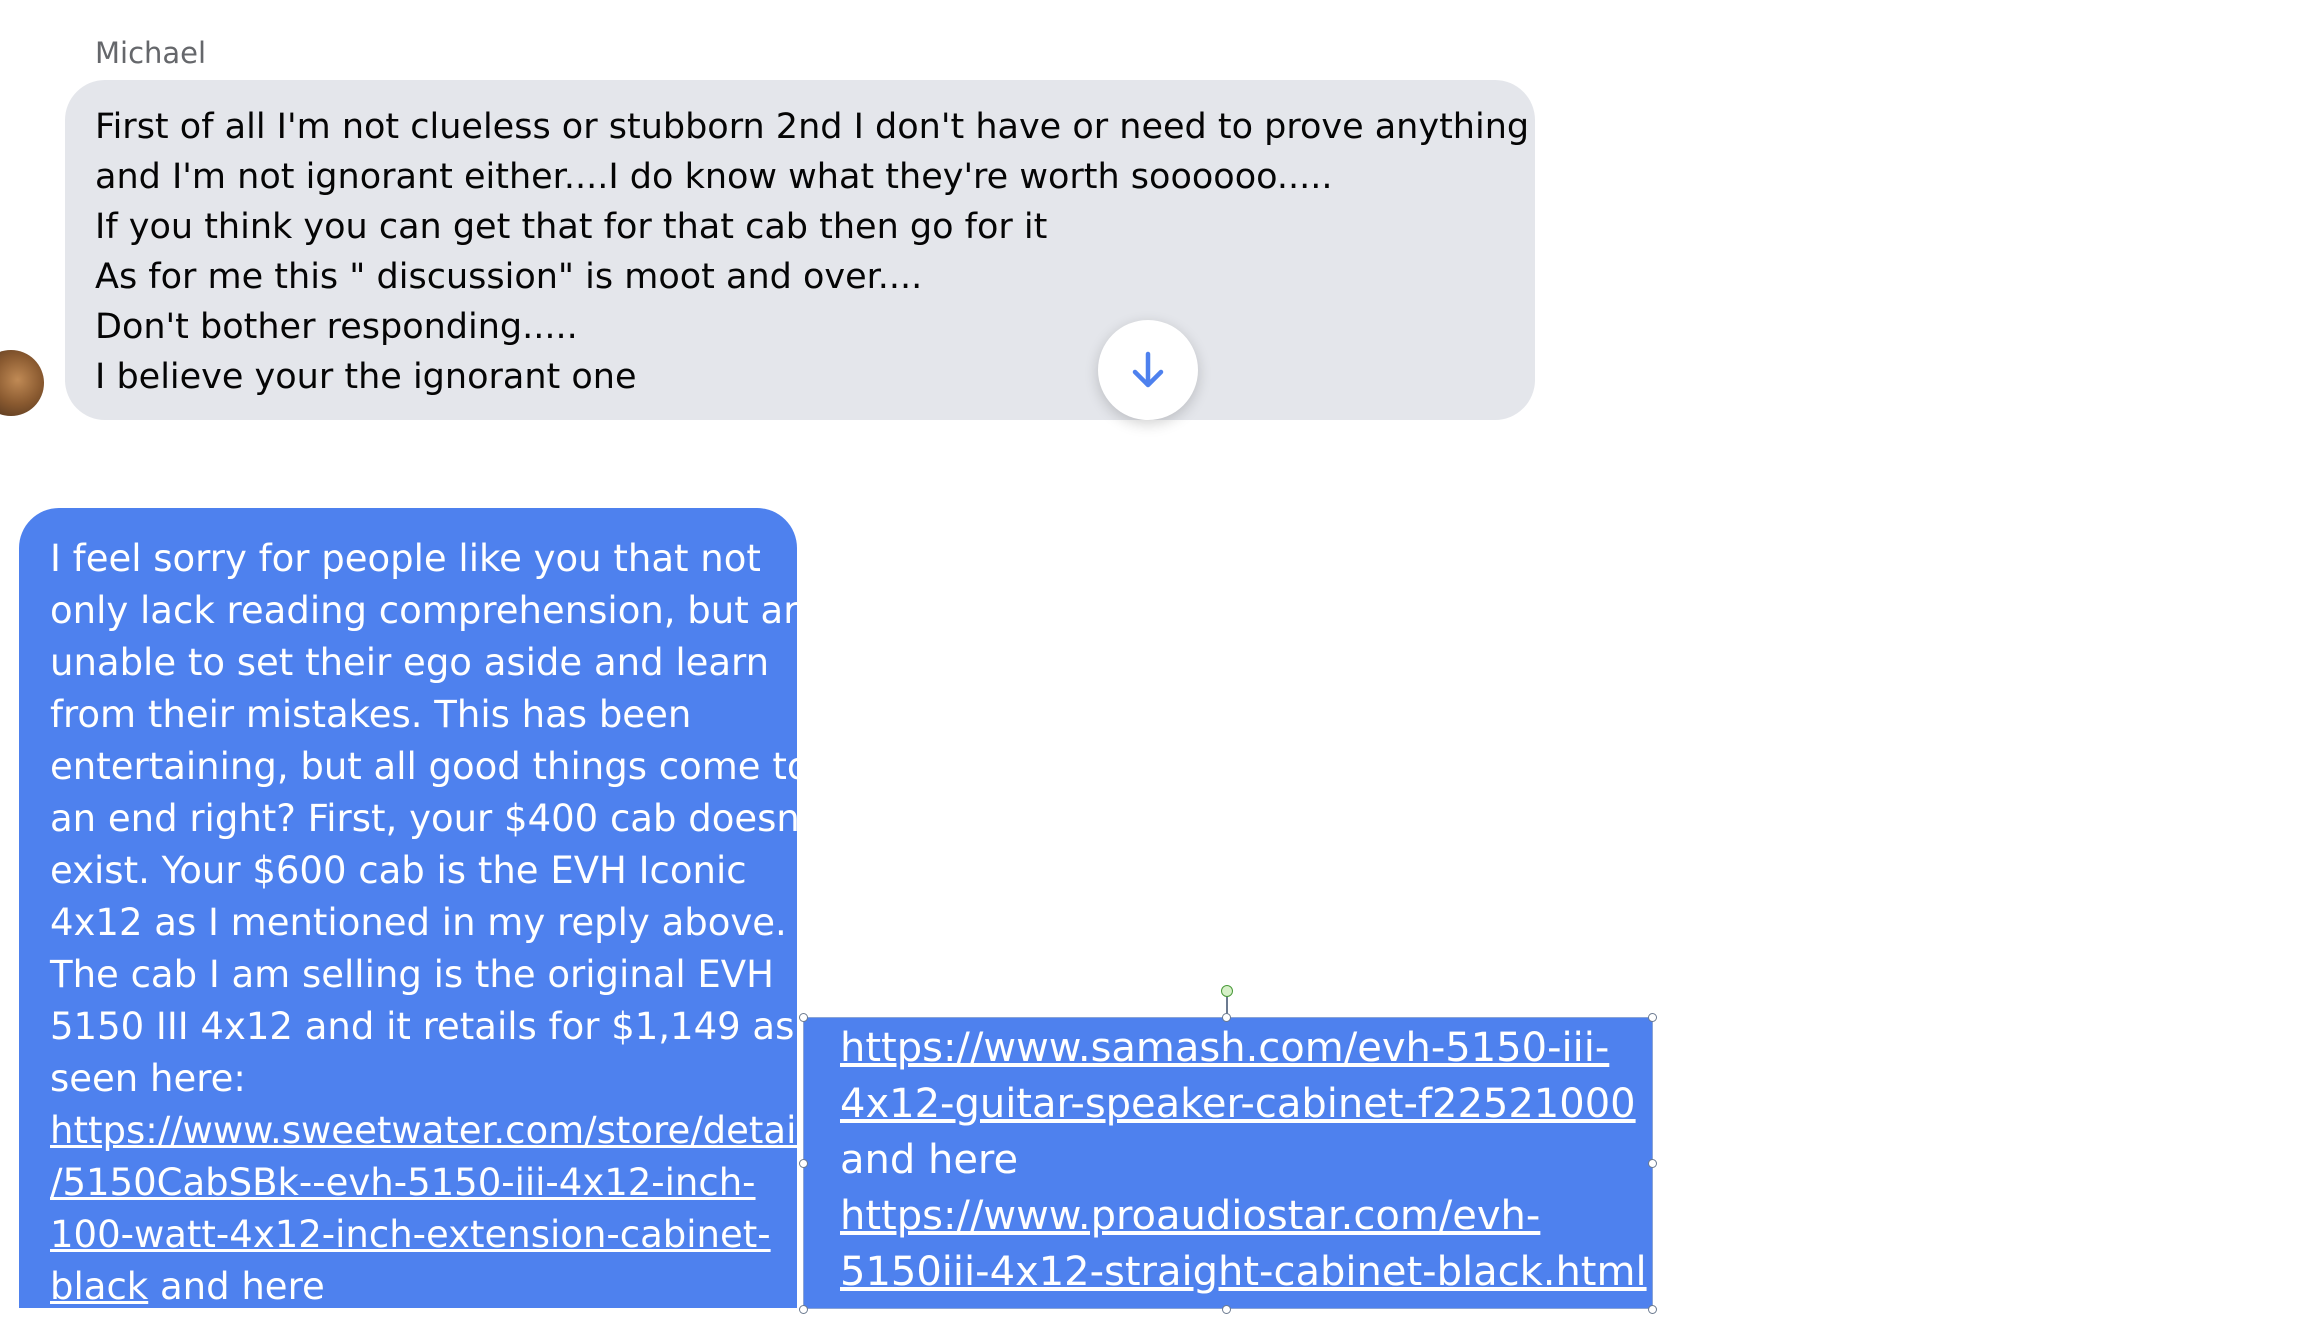 Image resolution: width=2304 pixels, height=1334 pixels. Describe the element at coordinates (1226, 1309) in the screenshot. I see `resize-handle-bottom` at that location.